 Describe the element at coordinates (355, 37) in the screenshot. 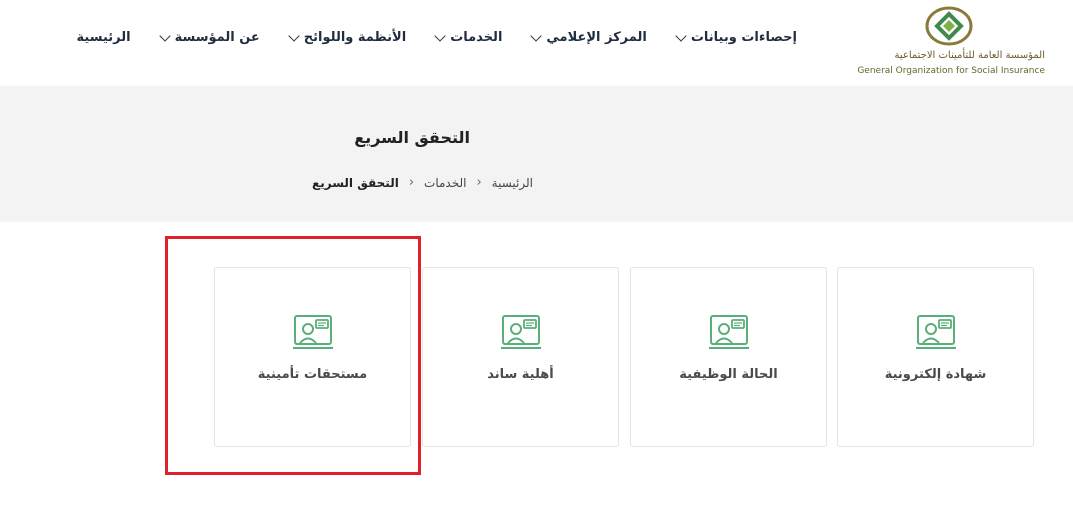

I see `nav-regulations-label: الأنظمة واللوائح` at that location.